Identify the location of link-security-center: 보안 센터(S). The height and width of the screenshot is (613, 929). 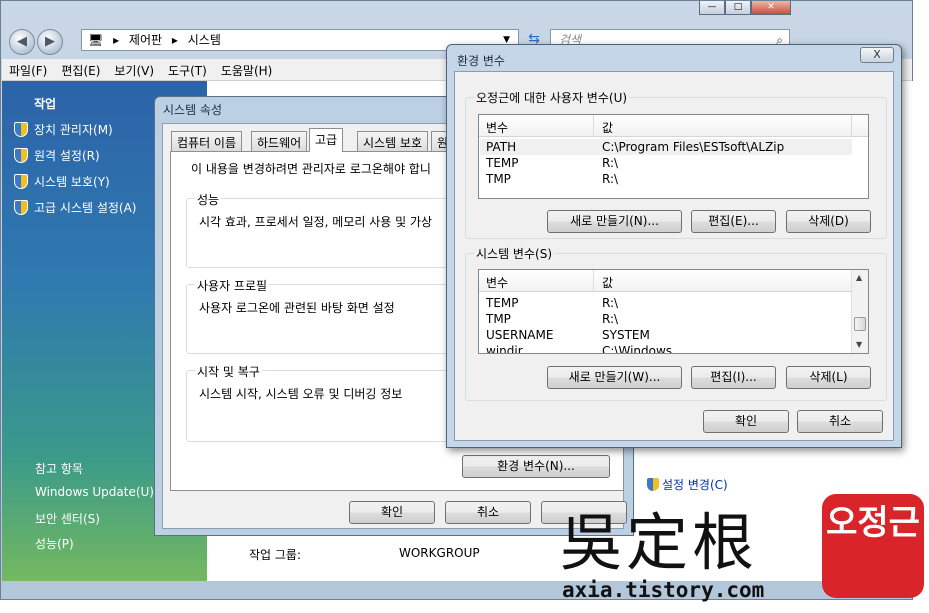
(67, 518).